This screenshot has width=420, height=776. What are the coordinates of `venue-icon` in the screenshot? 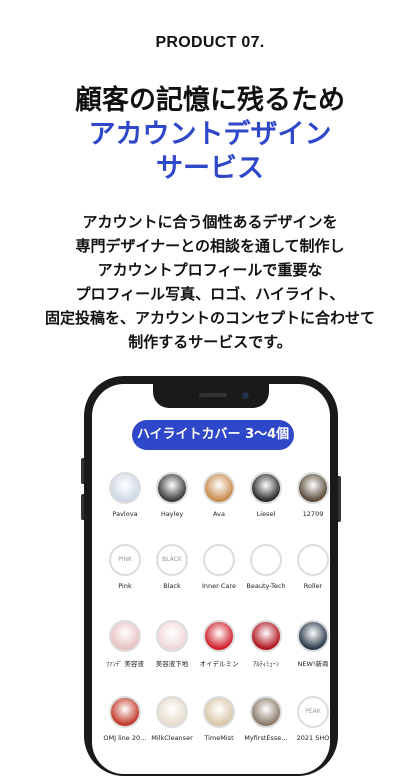 It's located at (313, 488).